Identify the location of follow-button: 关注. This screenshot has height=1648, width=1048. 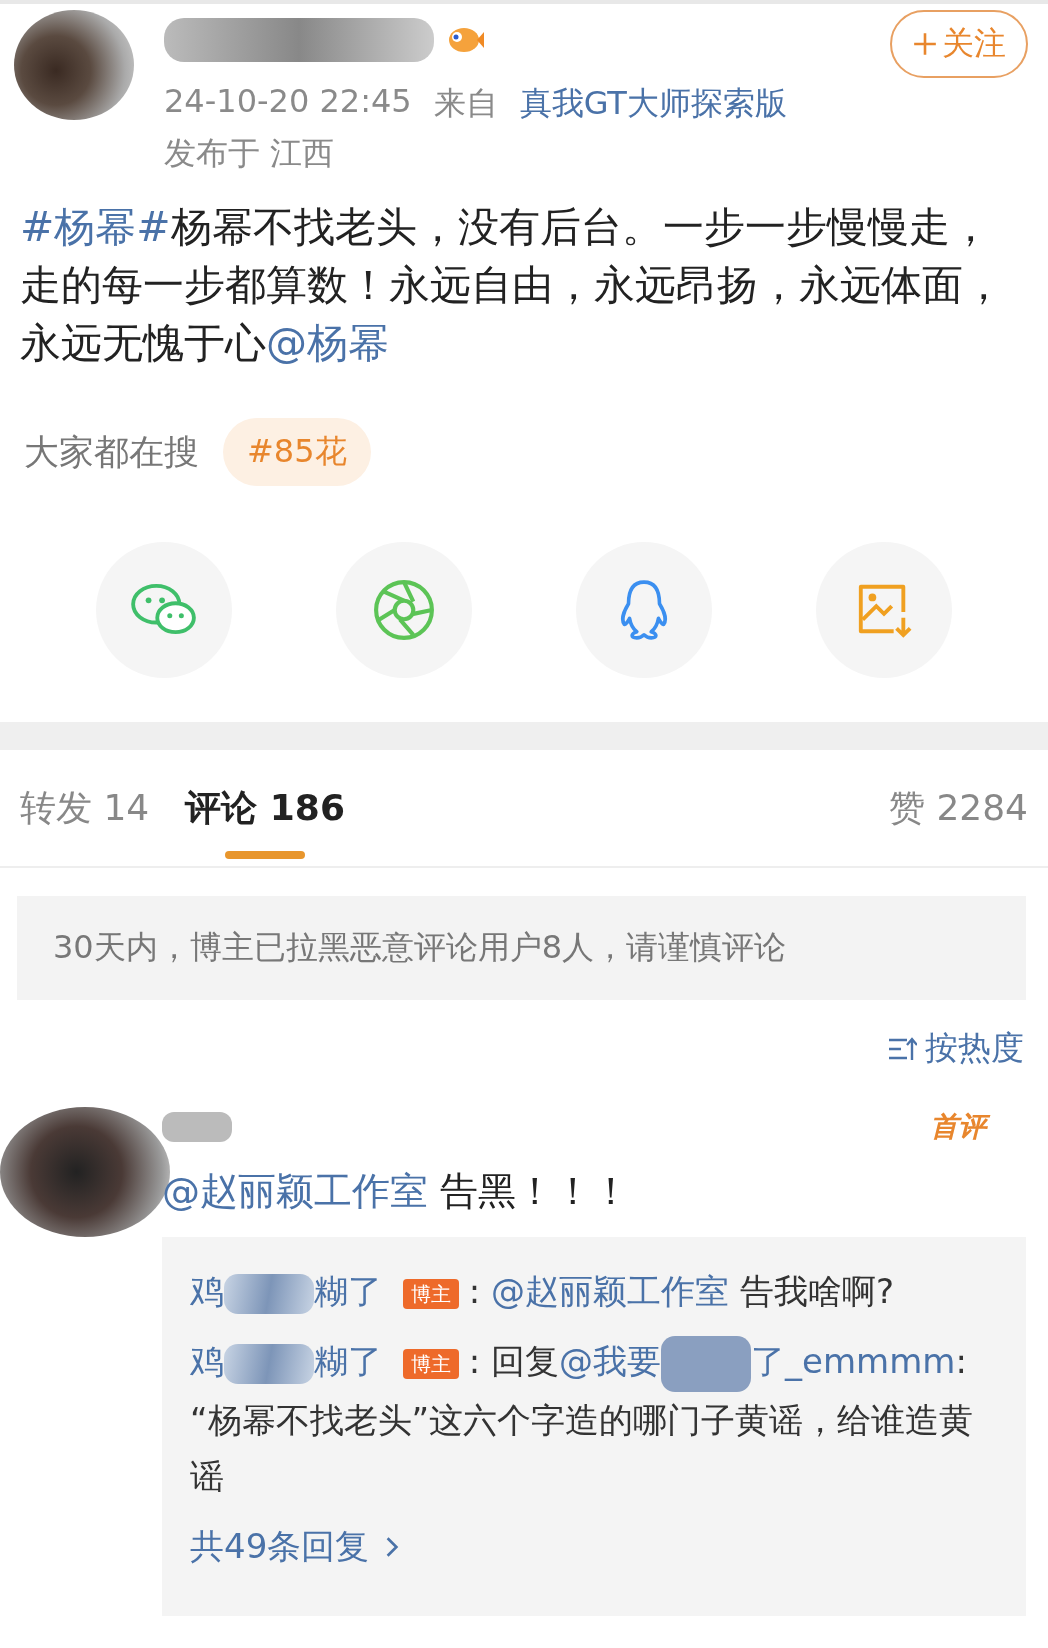
(959, 44).